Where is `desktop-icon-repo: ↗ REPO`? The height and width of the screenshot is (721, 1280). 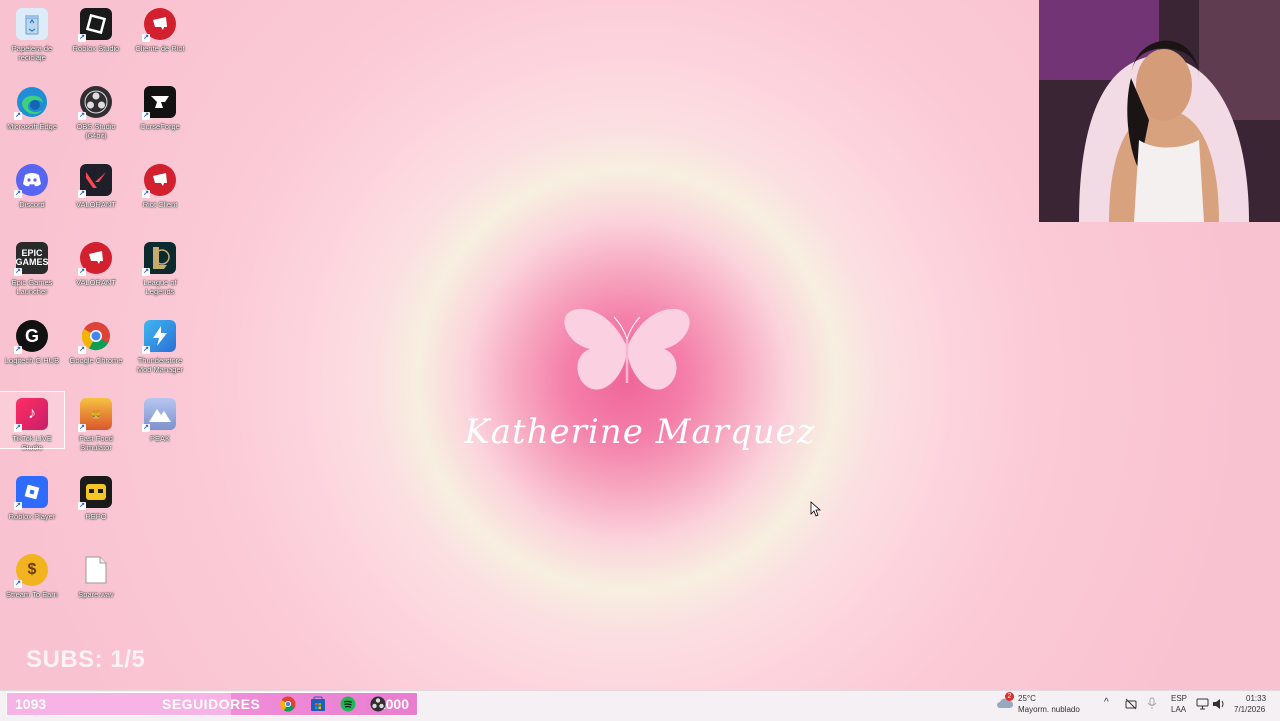 desktop-icon-repo: ↗ REPO is located at coordinates (96, 506).